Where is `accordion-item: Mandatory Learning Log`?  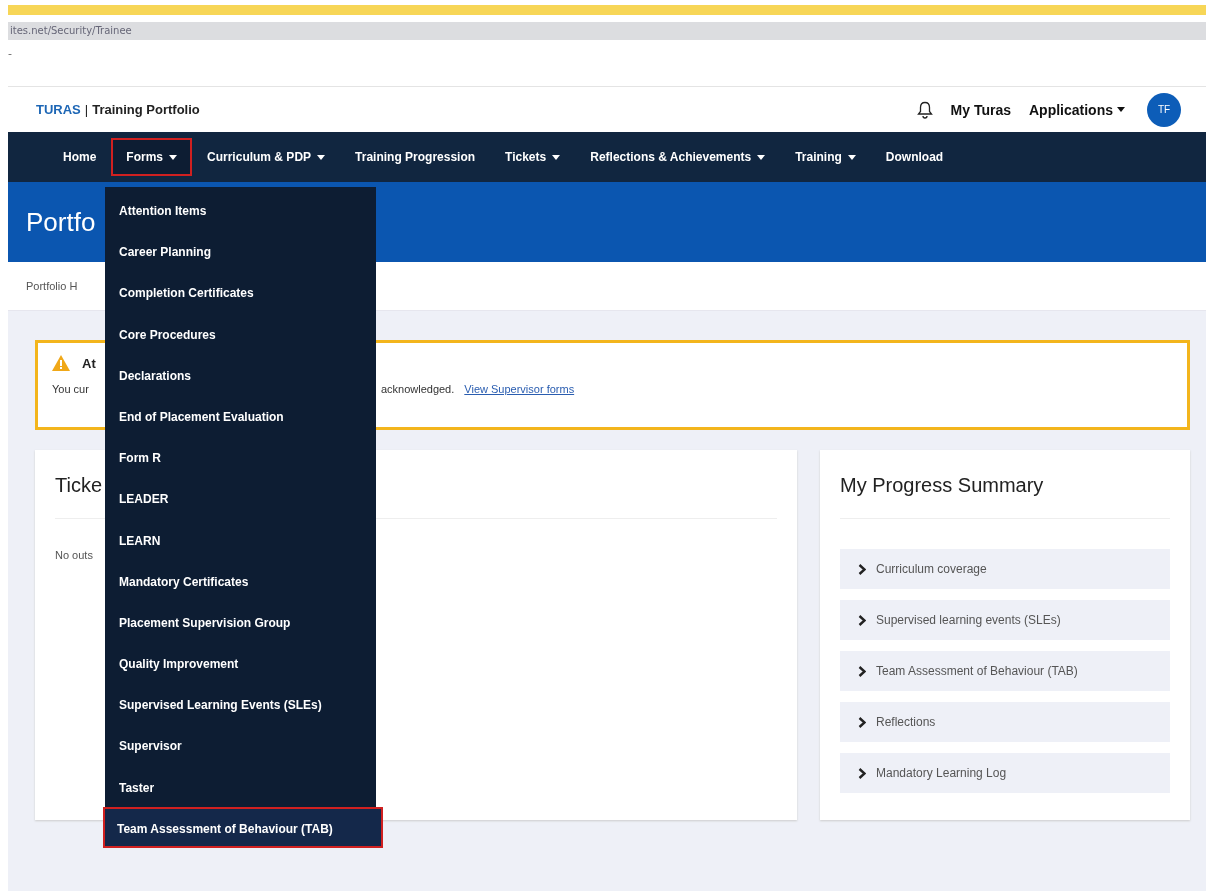
accordion-item: Mandatory Learning Log is located at coordinates (1005, 773).